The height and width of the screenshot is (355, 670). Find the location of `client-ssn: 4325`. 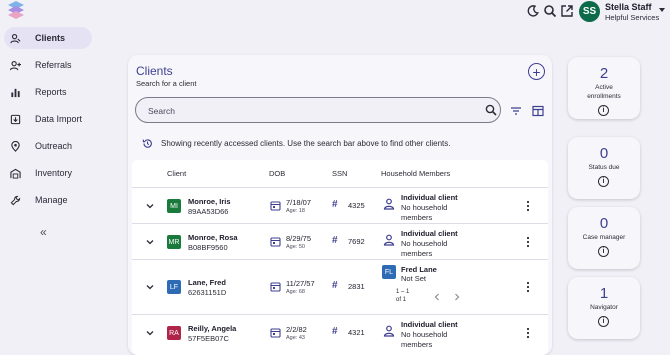

client-ssn: 4325 is located at coordinates (356, 205).